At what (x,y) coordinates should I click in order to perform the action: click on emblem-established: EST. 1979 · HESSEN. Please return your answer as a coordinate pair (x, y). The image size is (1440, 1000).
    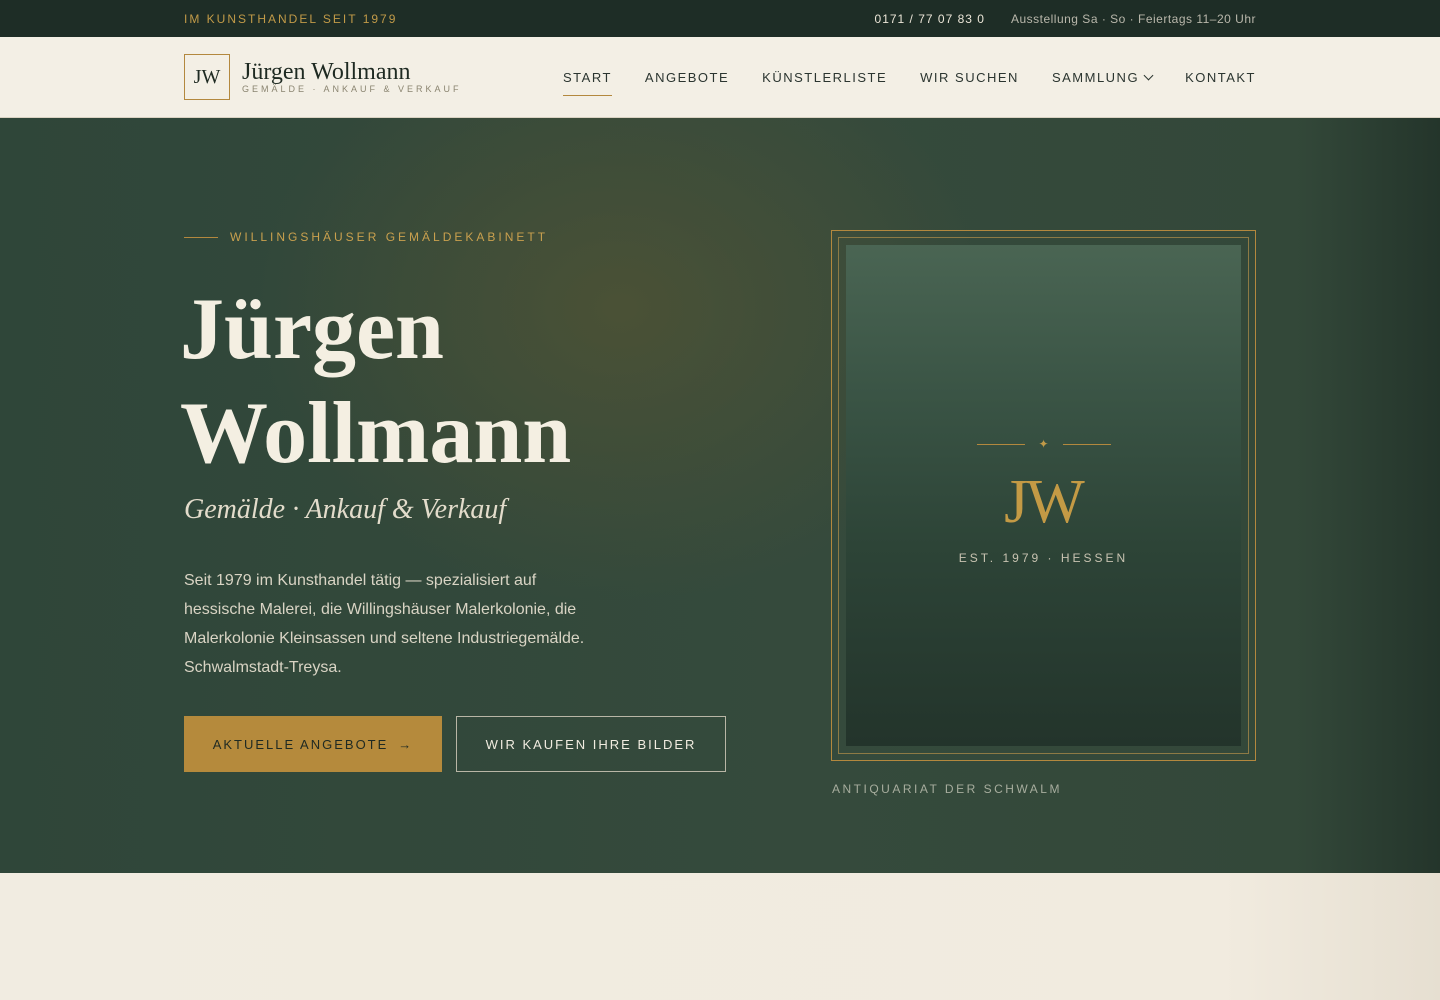
    Looking at the image, I should click on (1043, 558).